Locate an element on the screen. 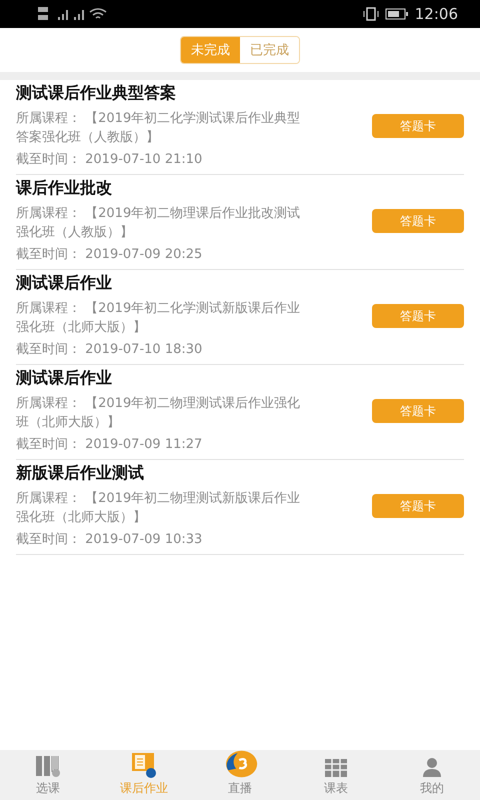  course-text: 所属课程： 【2019年初二化学测试课后作业典型答案强化班（人教版）】 is located at coordinates (159, 128).